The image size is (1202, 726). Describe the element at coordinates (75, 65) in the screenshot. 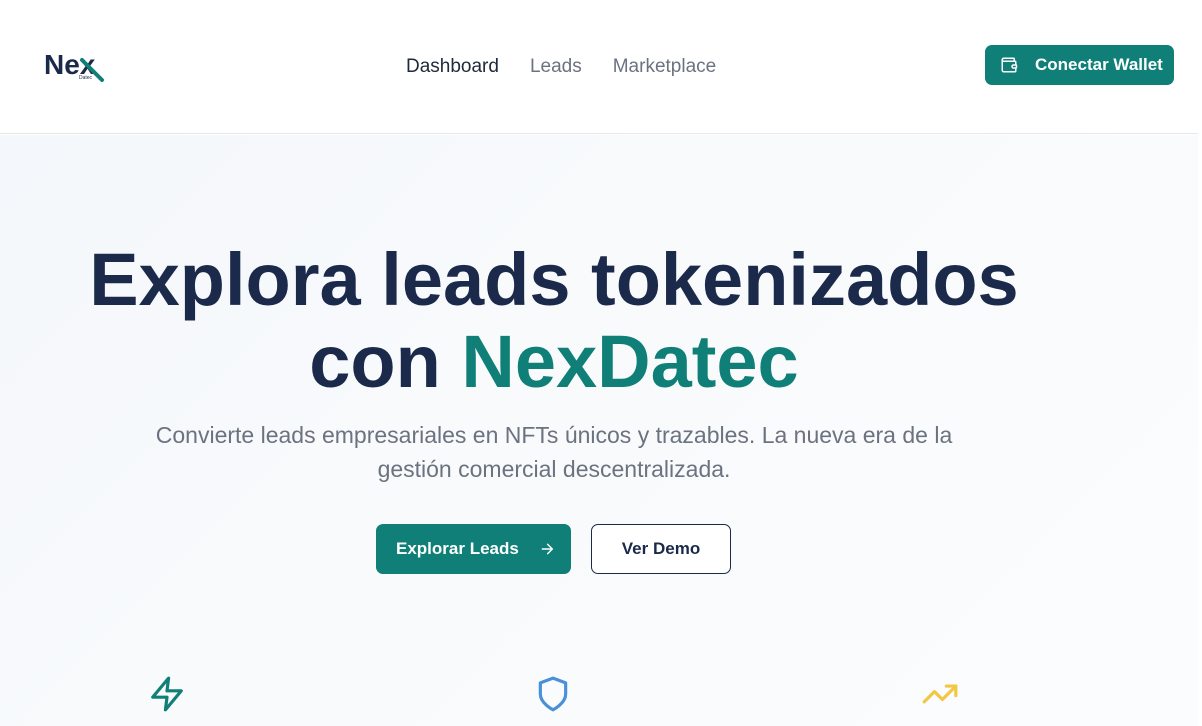

I see `nexdatec-logo: Nex Datec` at that location.